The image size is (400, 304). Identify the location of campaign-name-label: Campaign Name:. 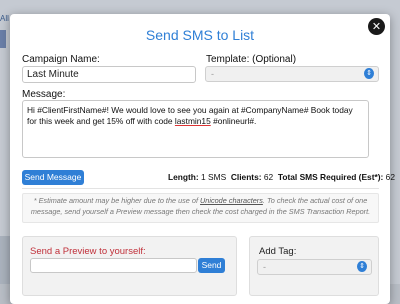
(61, 59).